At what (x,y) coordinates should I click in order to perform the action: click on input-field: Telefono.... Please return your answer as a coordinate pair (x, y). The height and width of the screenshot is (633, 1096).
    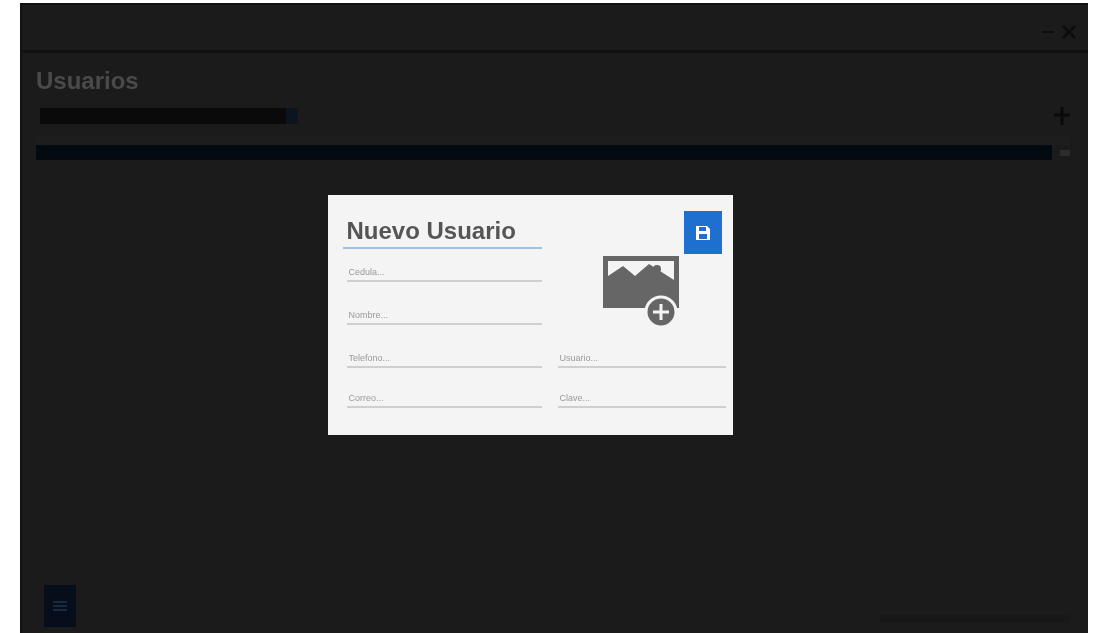
    Looking at the image, I should click on (444, 354).